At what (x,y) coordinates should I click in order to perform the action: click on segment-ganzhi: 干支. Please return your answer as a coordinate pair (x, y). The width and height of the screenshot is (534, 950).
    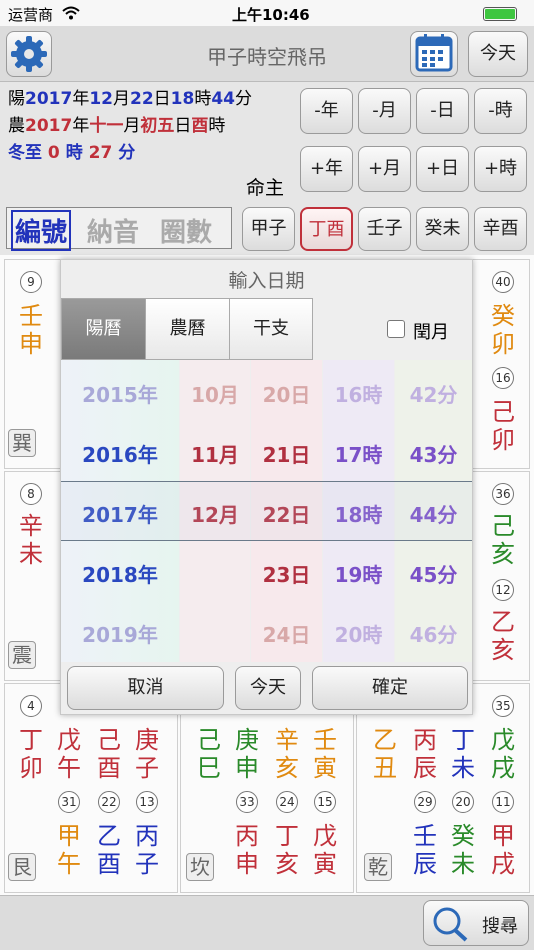
    Looking at the image, I should click on (271, 329).